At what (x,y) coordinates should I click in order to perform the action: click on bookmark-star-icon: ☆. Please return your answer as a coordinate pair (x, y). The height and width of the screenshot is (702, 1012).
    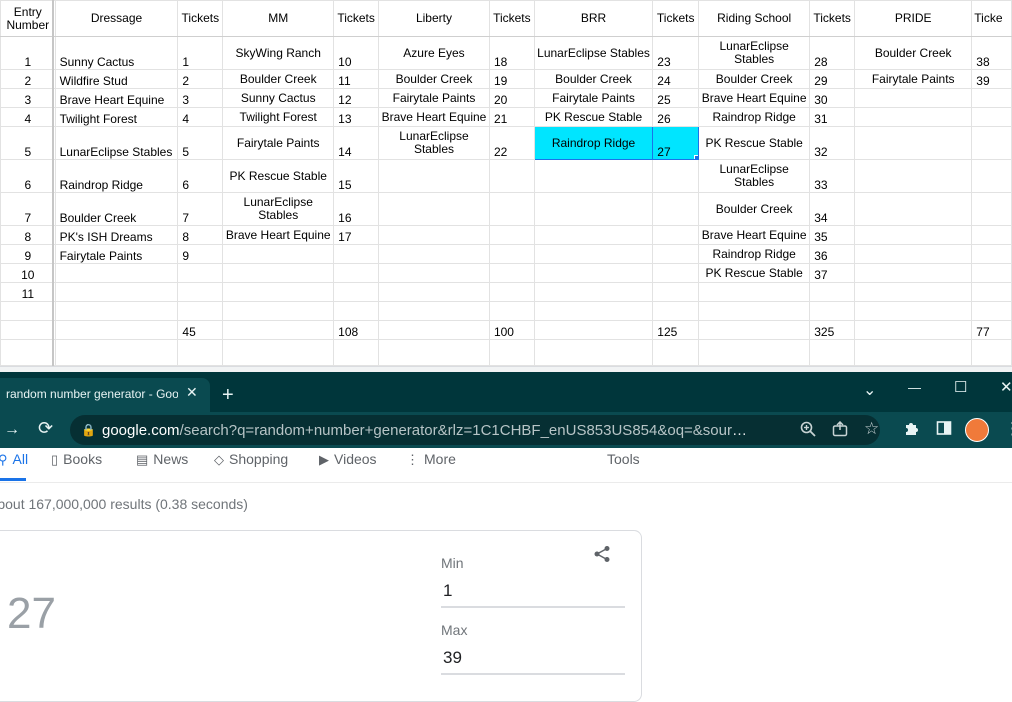
    Looking at the image, I should click on (871, 429).